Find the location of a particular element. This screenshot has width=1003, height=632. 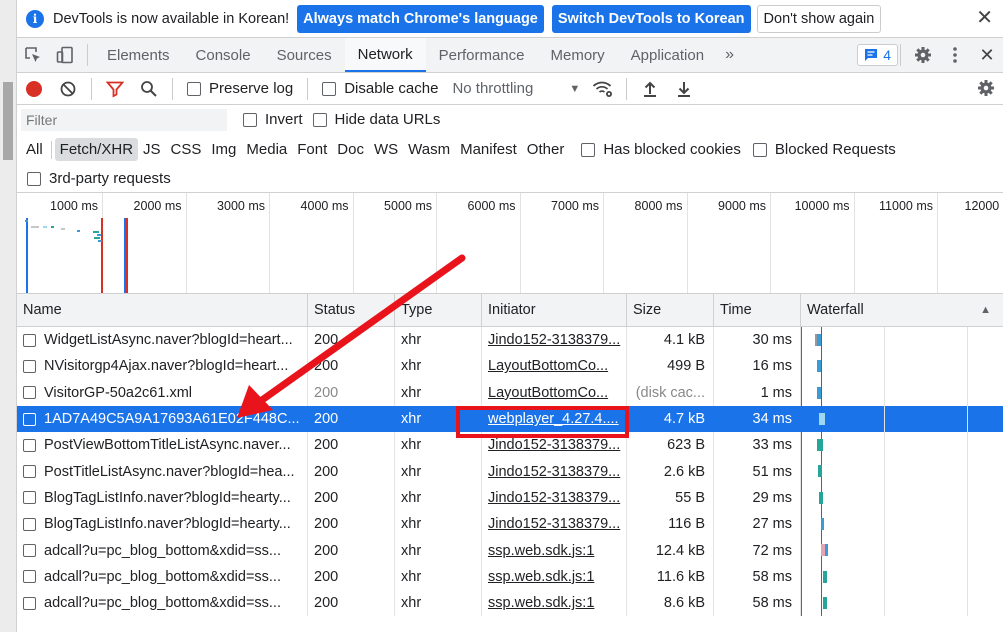

blocked-requests-checkbox: Blocked Requests is located at coordinates (824, 149).